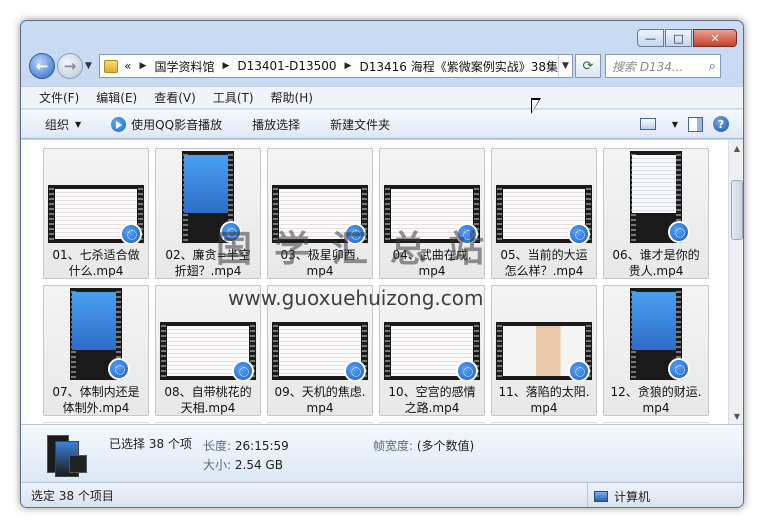  Describe the element at coordinates (208, 400) in the screenshot. I see `file-name: 08、自带桃花的 天相.mp4` at that location.